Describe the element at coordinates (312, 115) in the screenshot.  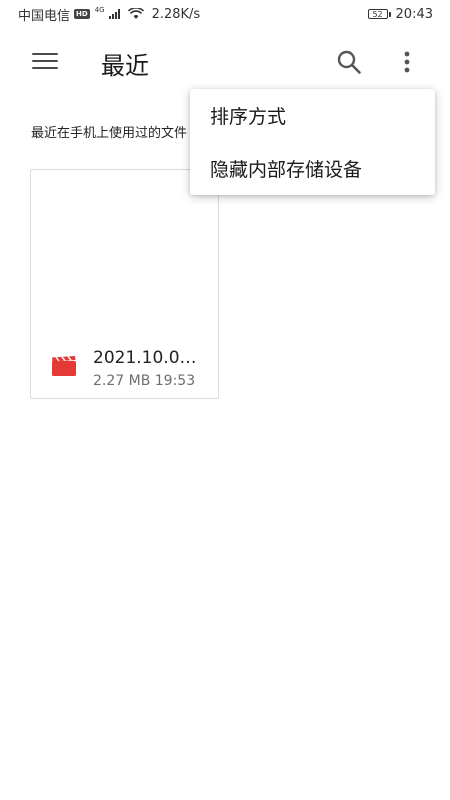
I see `menu-item-sort: 排序方式` at that location.